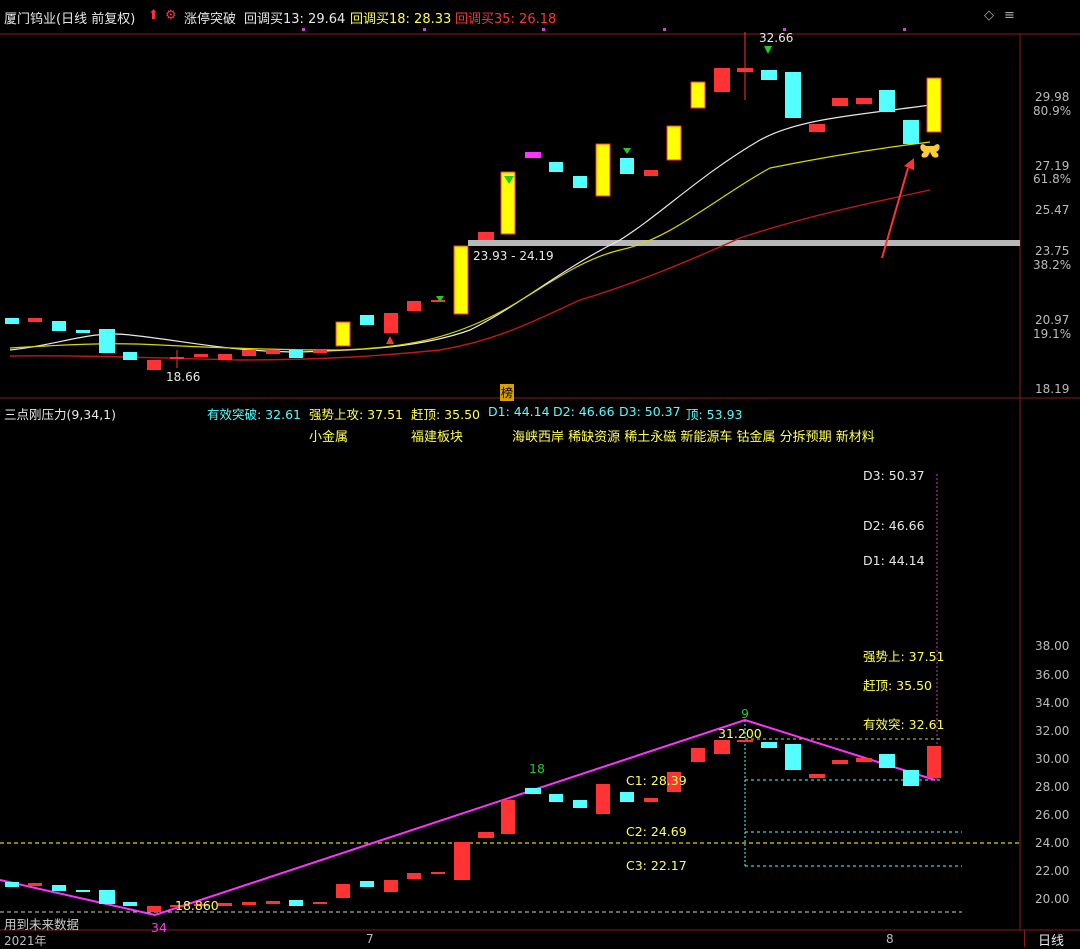  What do you see at coordinates (401, 19) in the screenshot?
I see `ma18-label: 回调买18: 28.33` at bounding box center [401, 19].